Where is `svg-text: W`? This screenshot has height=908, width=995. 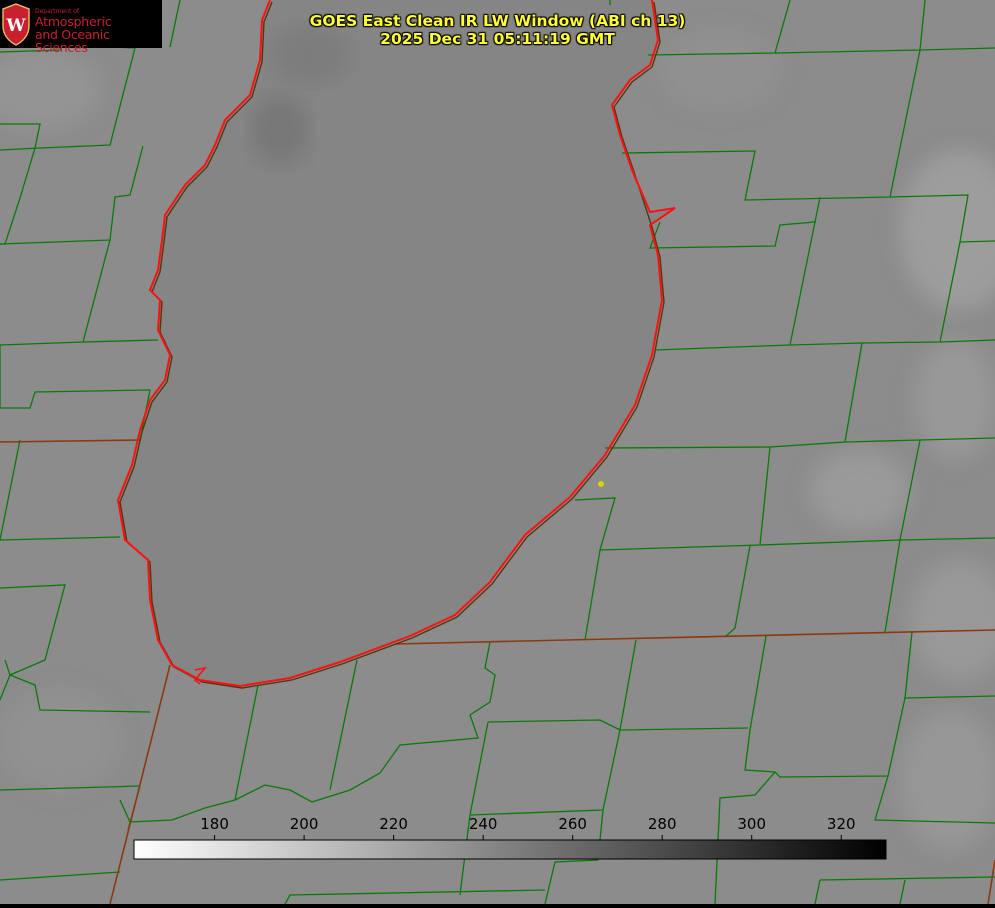
svg-text: W is located at coordinates (15, 26).